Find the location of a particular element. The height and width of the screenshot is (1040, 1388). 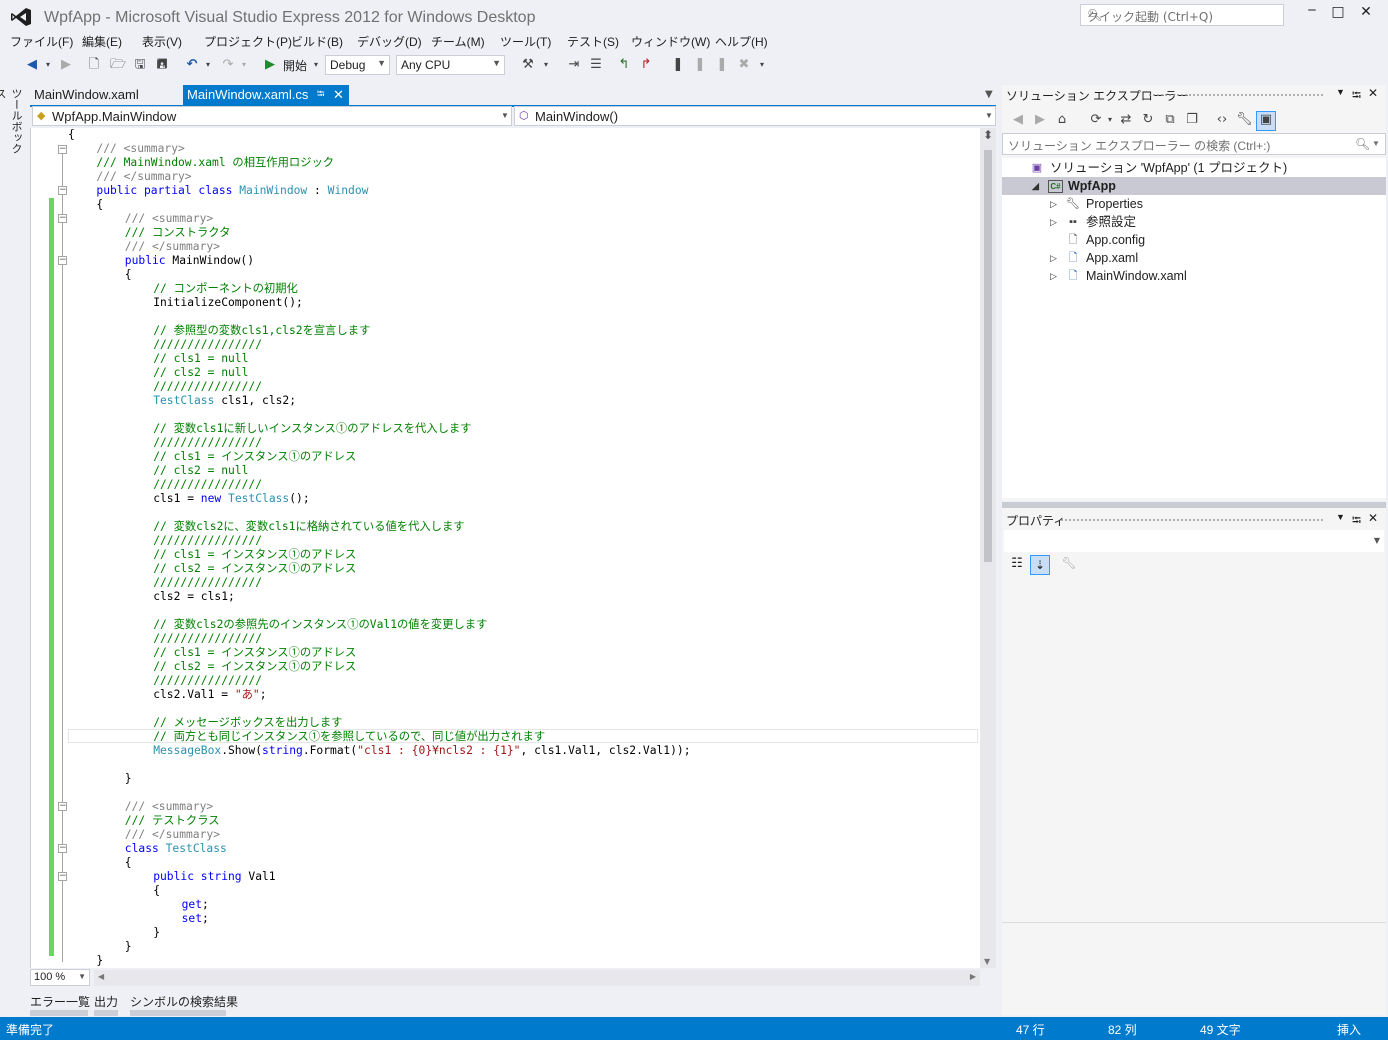

split-handle-icon: ⬍ is located at coordinates (988, 135).